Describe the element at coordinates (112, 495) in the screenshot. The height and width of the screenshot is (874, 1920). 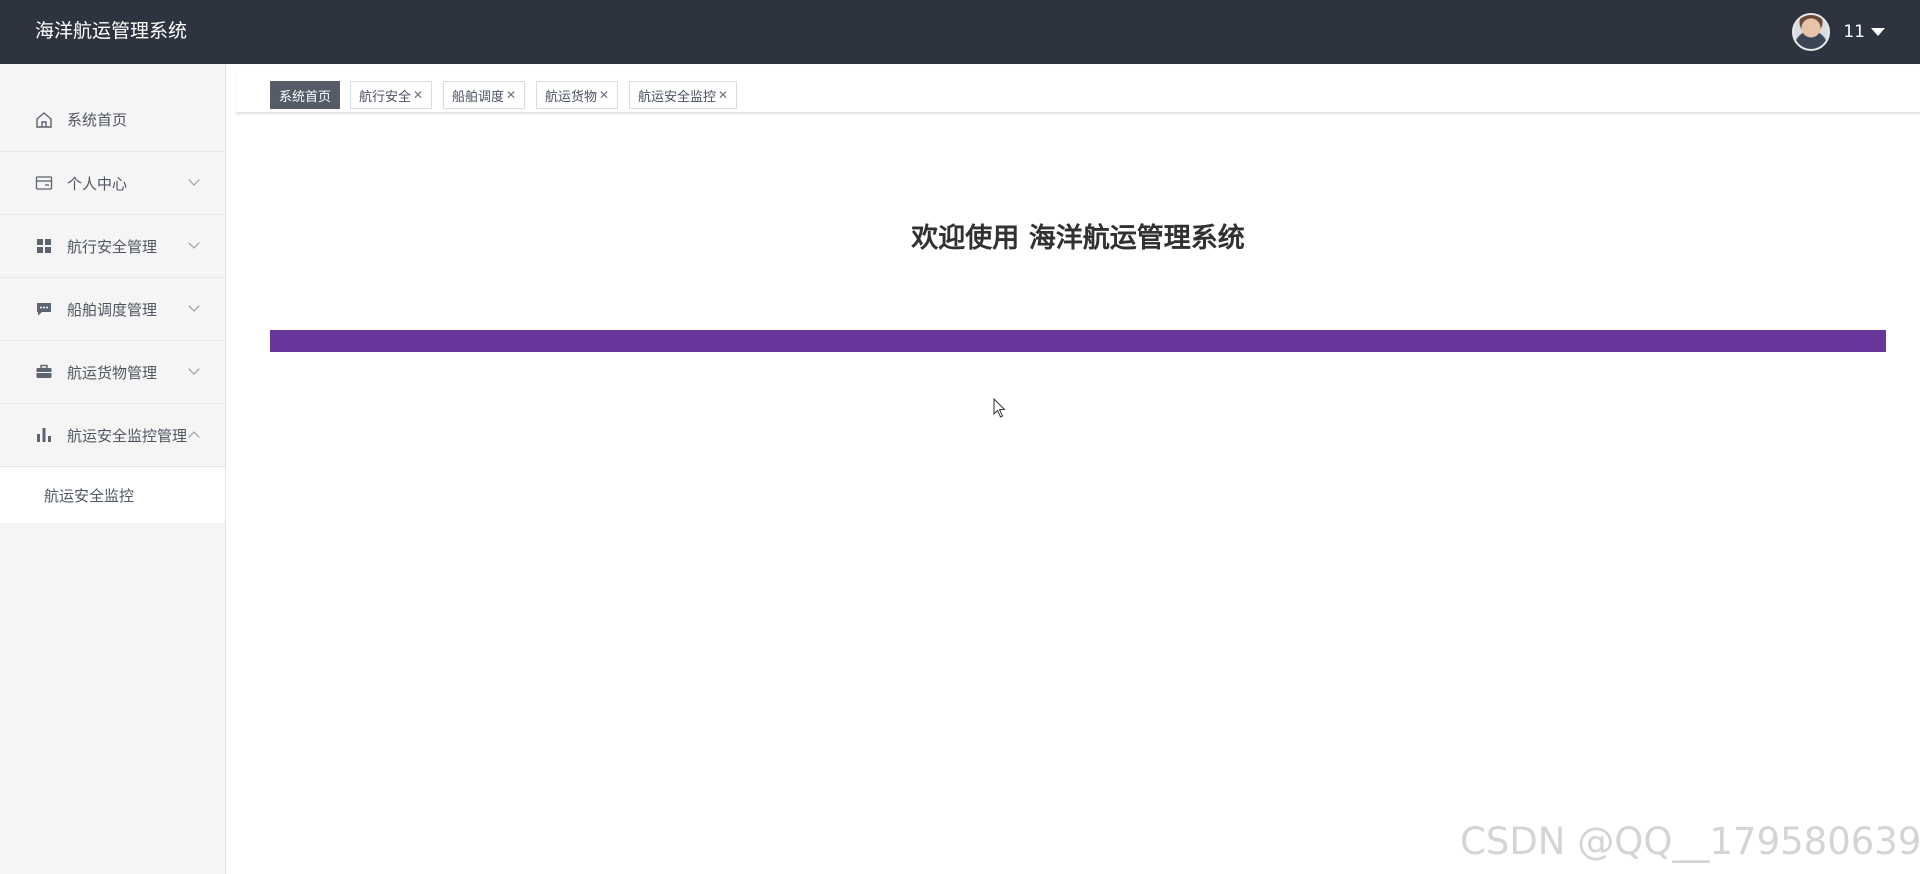
I see `submenu-item-safety-monitor: 航运安全监控` at that location.